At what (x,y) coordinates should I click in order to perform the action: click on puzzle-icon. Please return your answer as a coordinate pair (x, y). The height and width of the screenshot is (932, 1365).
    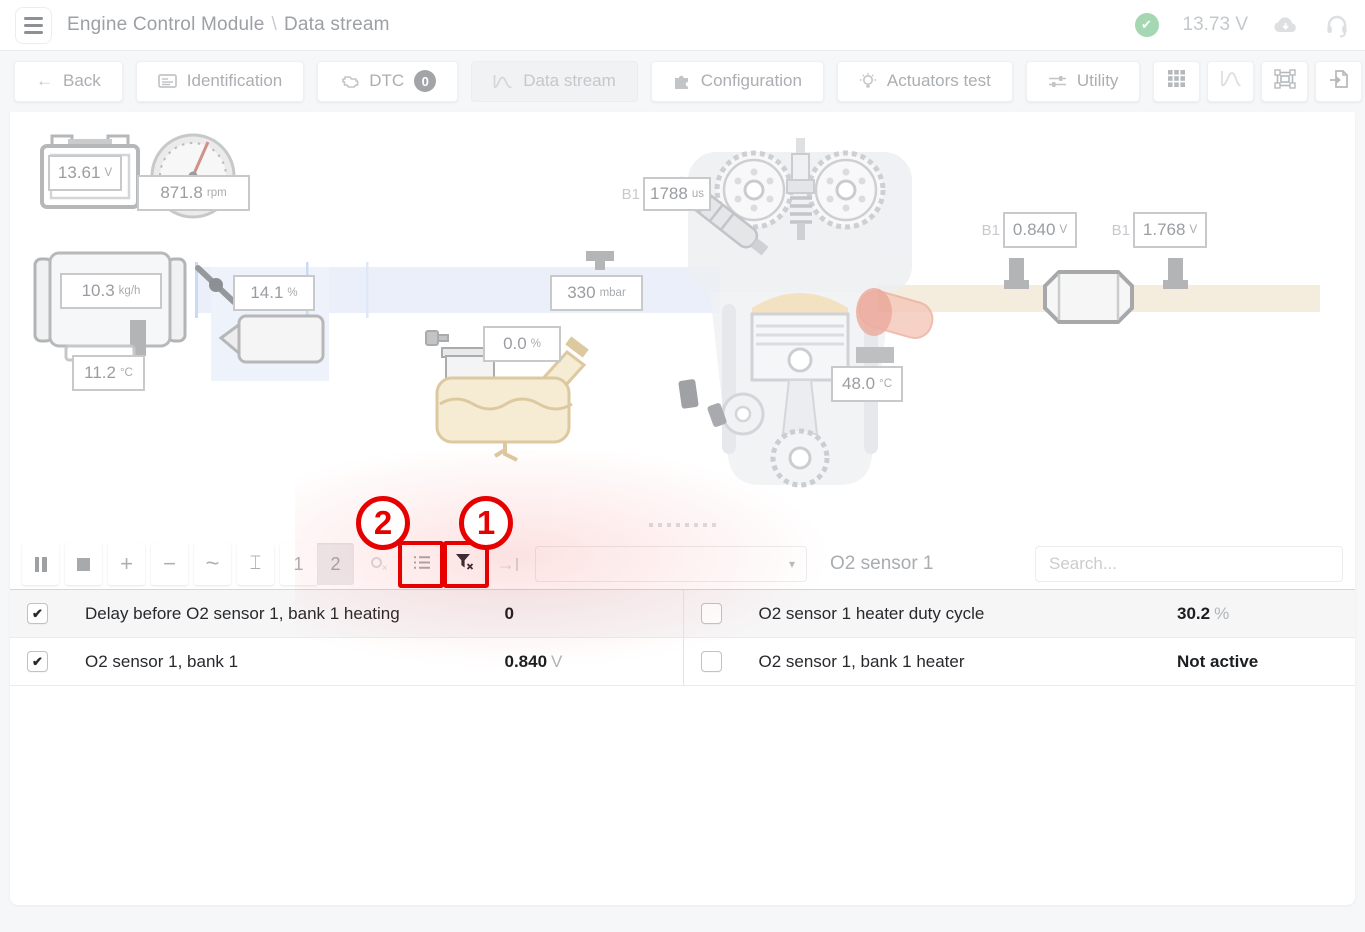
    Looking at the image, I should click on (682, 81).